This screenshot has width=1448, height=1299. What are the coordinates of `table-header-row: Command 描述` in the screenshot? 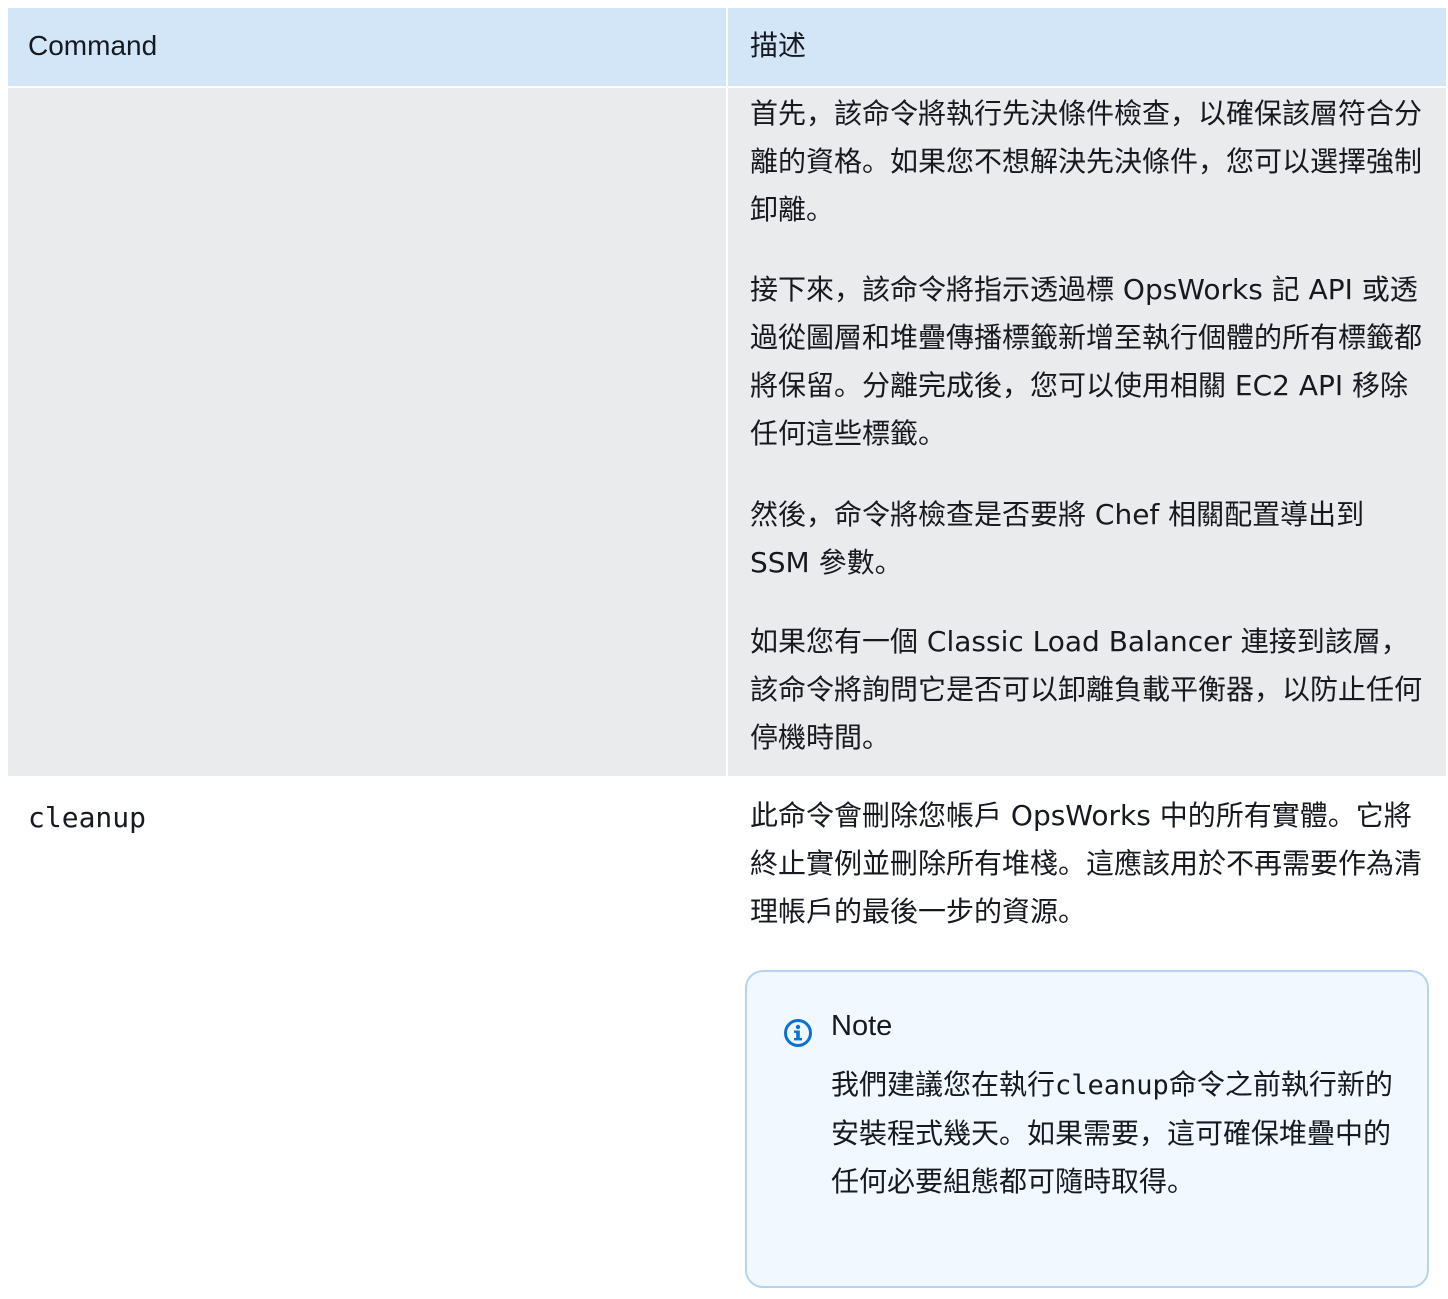 It's located at (727, 47).